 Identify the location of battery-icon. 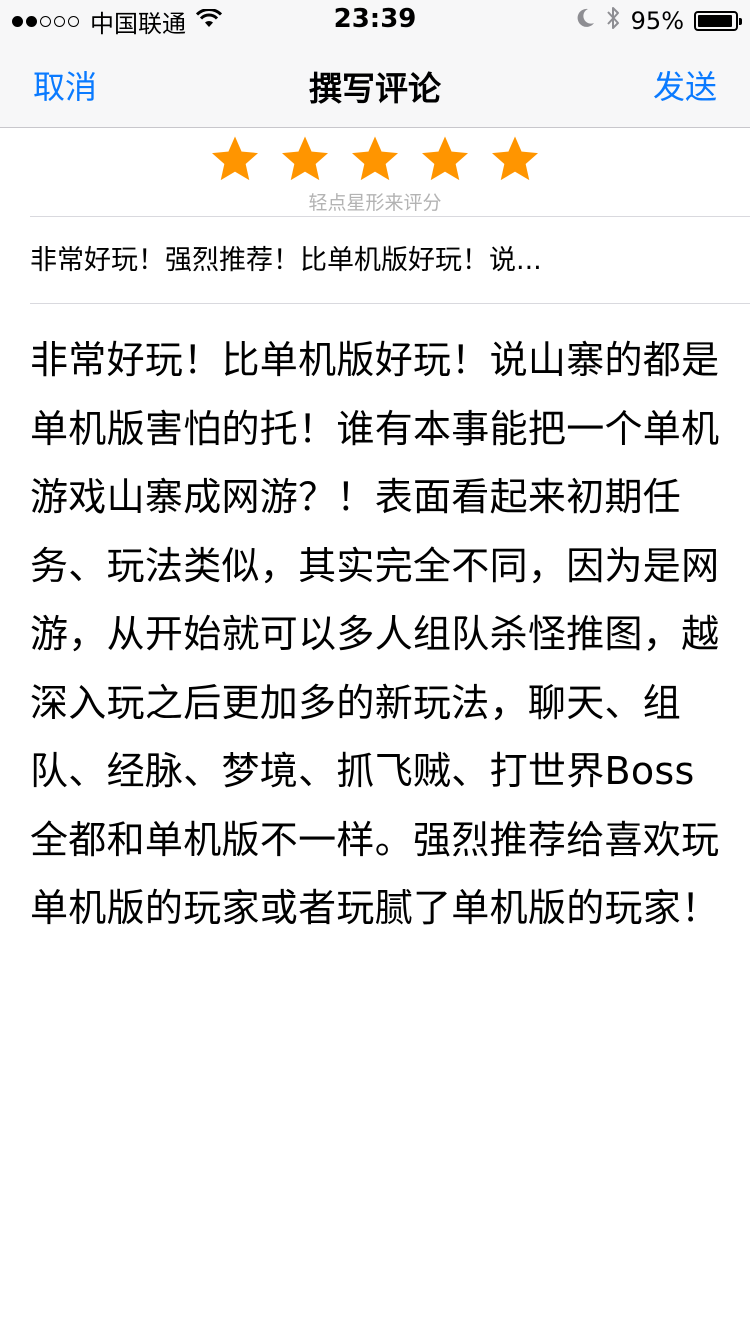
(718, 21).